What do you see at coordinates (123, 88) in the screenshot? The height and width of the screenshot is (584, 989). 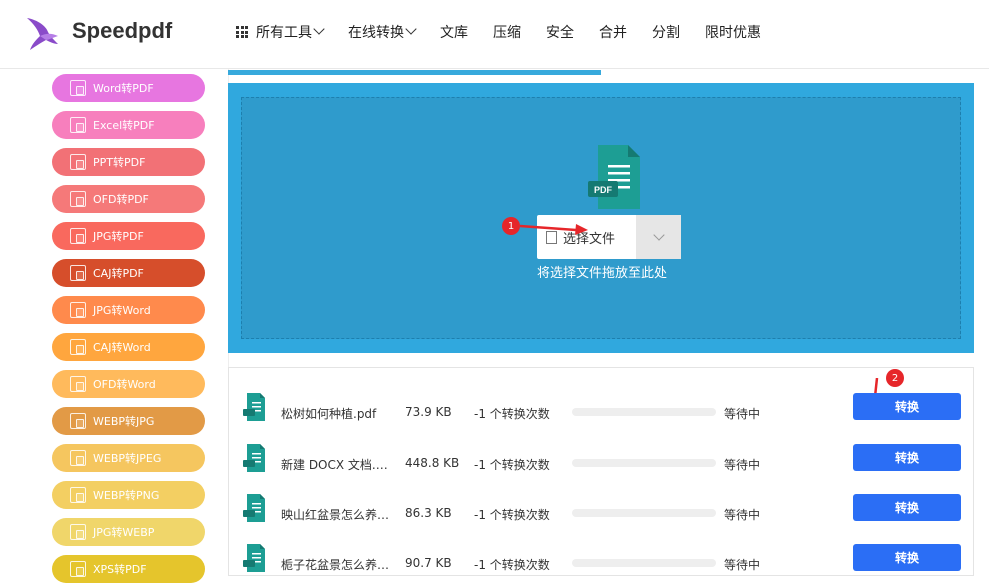 I see `sidebar-tool-label: Word转PDF` at bounding box center [123, 88].